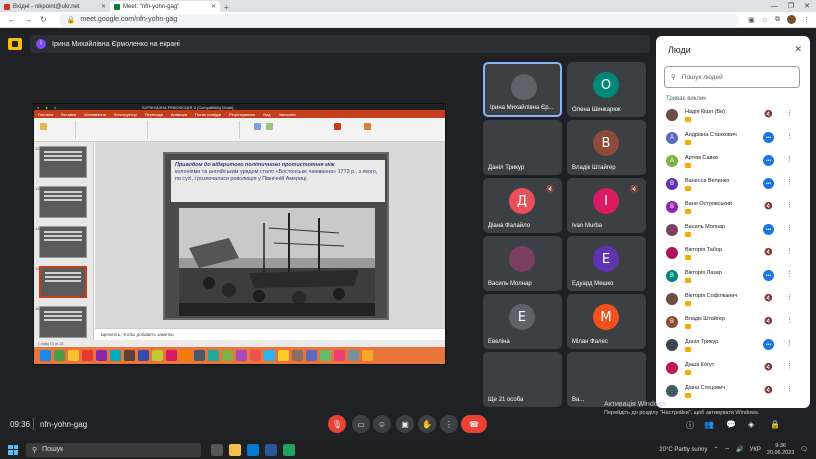 This screenshot has width=816, height=459. Describe the element at coordinates (733, 255) in the screenshot. I see `people-list-item: Вікторія Табор 🔇 ⋮` at that location.